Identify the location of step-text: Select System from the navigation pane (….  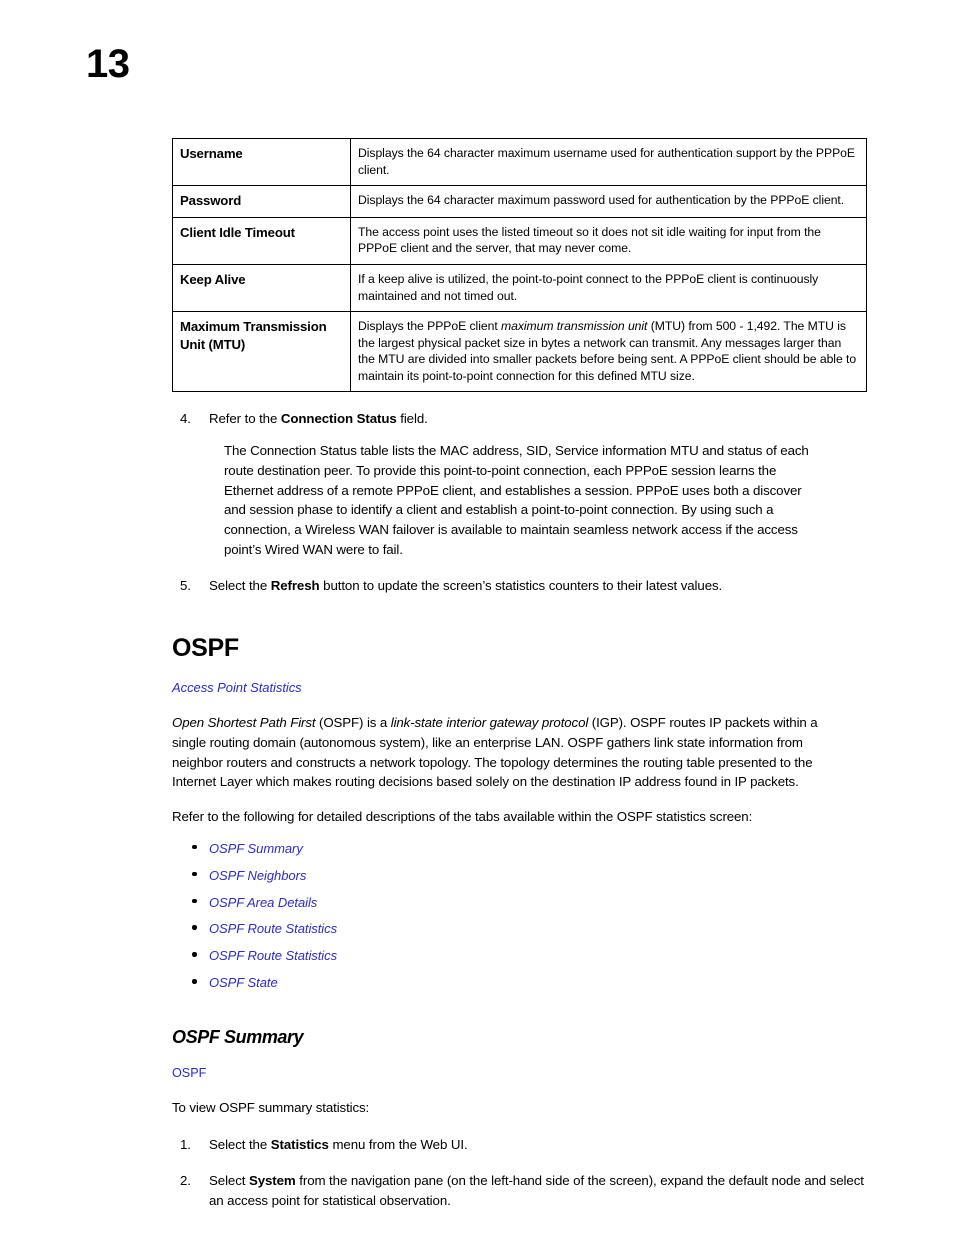
(536, 1190).